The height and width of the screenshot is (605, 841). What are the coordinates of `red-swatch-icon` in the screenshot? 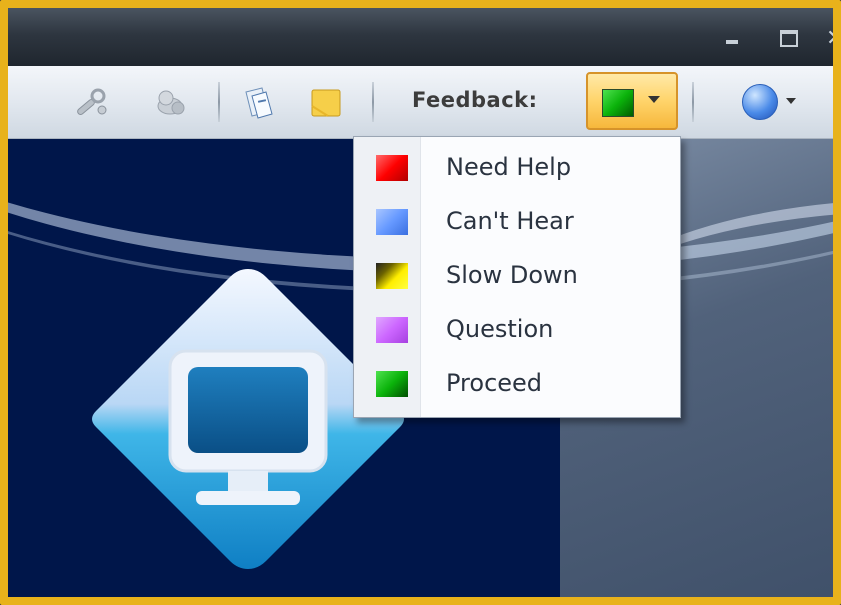 It's located at (392, 168).